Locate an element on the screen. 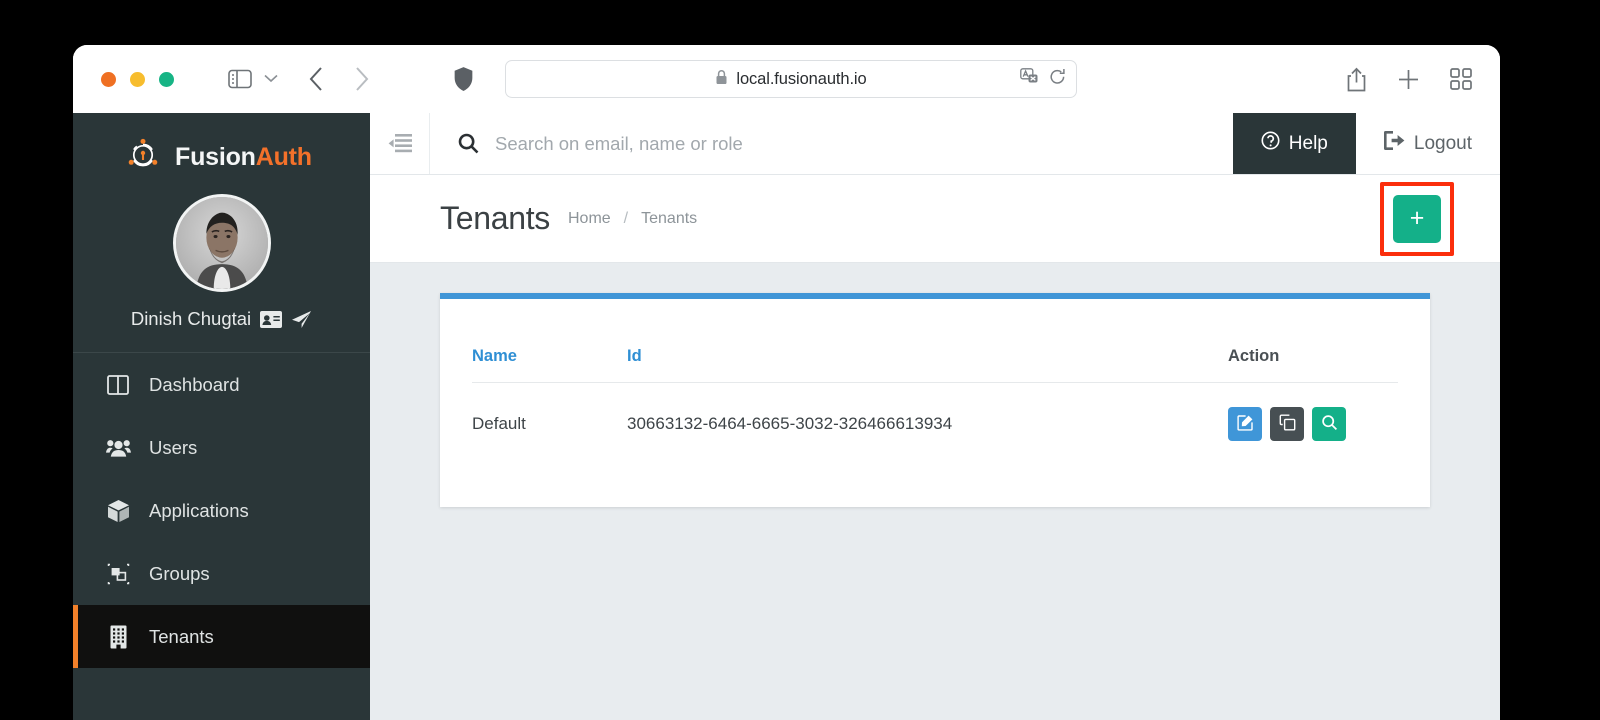 This screenshot has width=1600, height=720. logout-label: Logout is located at coordinates (1442, 143).